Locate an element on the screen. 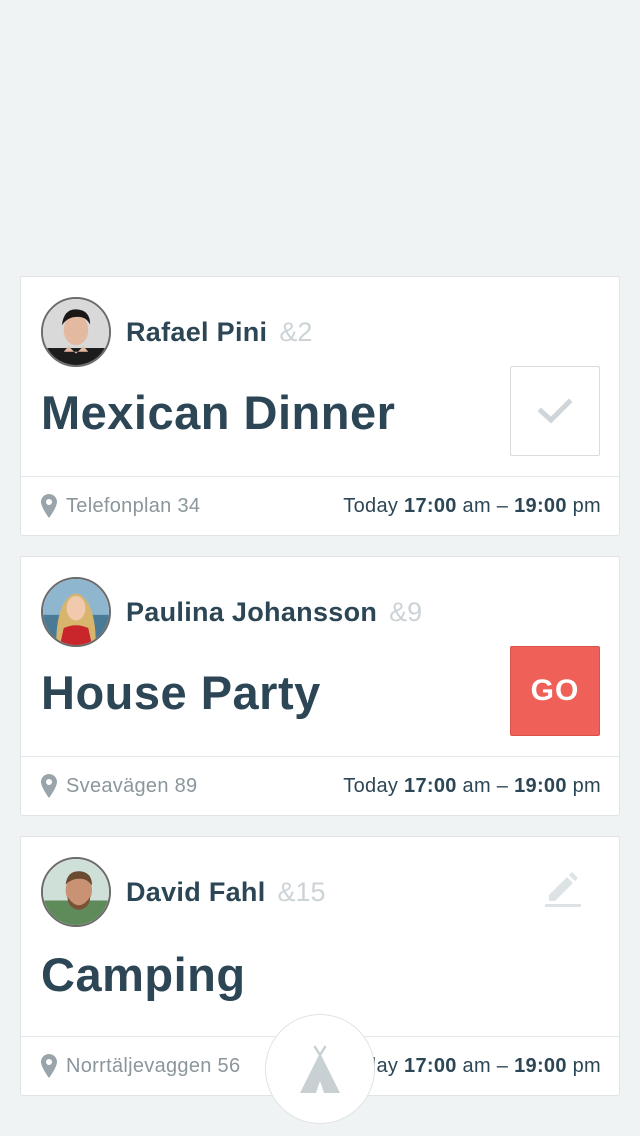 The width and height of the screenshot is (640, 1136). event-location: Sveavägen 89 is located at coordinates (119, 786).